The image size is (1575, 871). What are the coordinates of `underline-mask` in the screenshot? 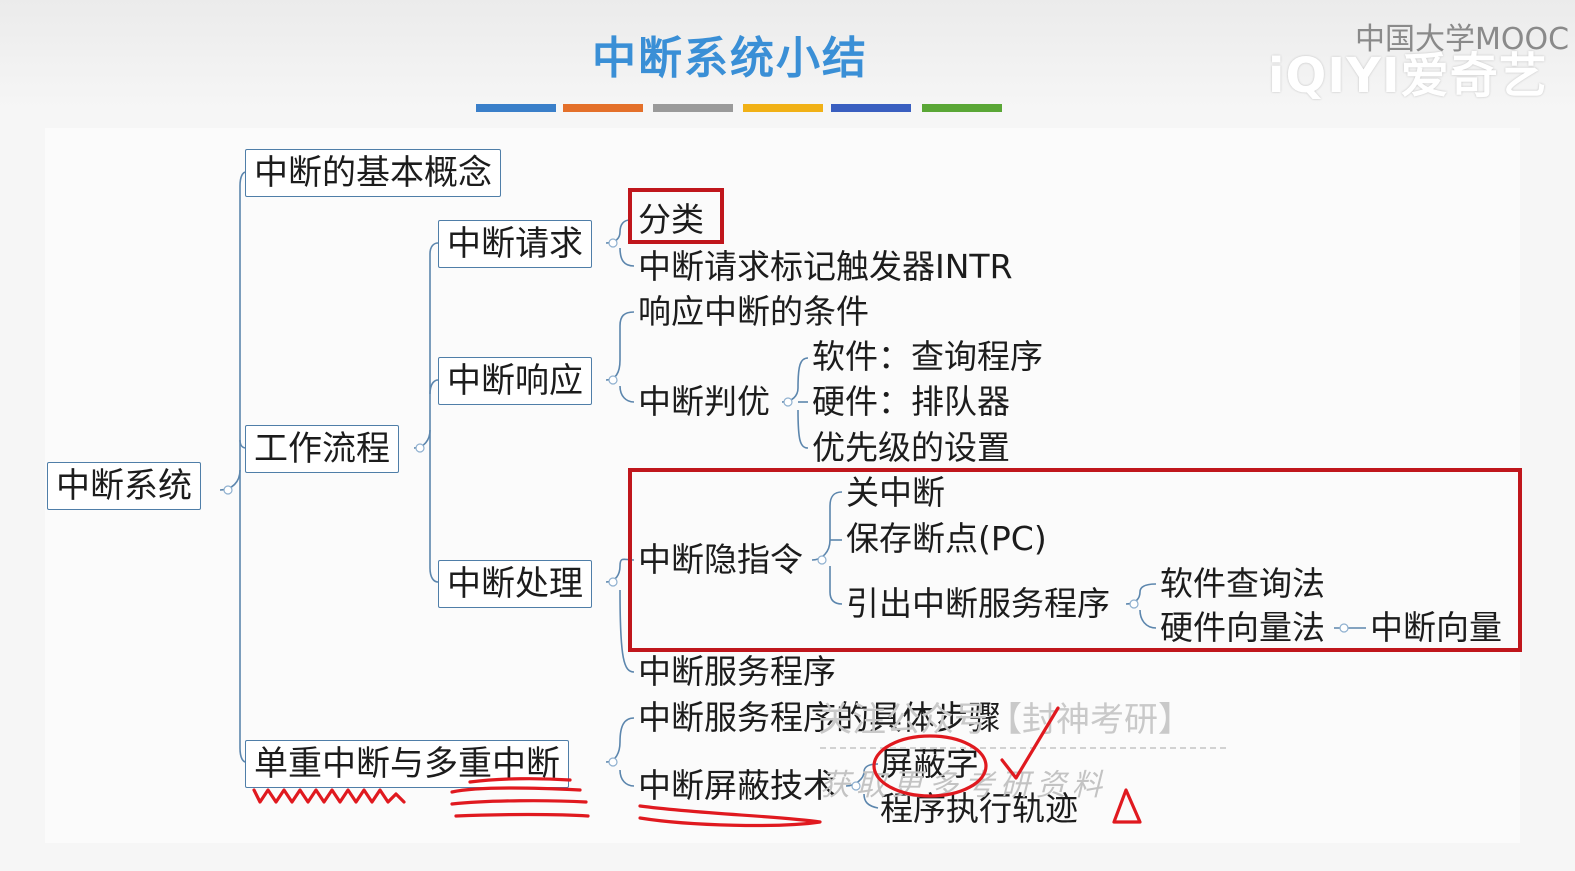 It's located at (730, 816).